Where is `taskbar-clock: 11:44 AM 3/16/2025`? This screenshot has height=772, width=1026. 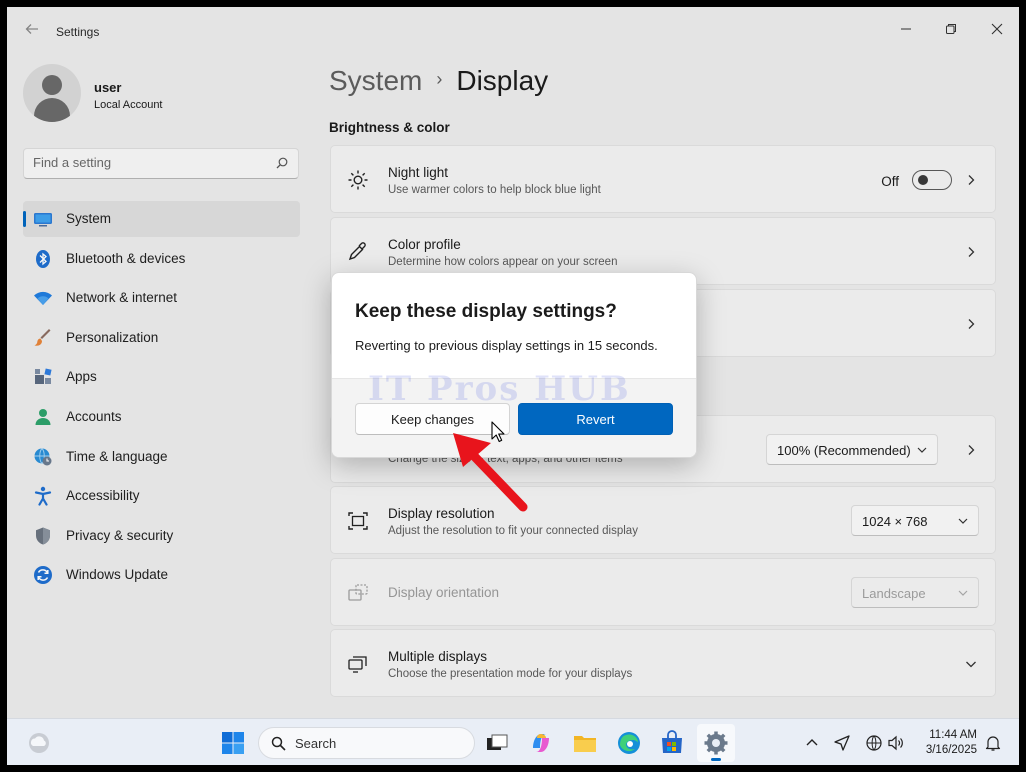 taskbar-clock: 11:44 AM 3/16/2025 is located at coordinates (943, 743).